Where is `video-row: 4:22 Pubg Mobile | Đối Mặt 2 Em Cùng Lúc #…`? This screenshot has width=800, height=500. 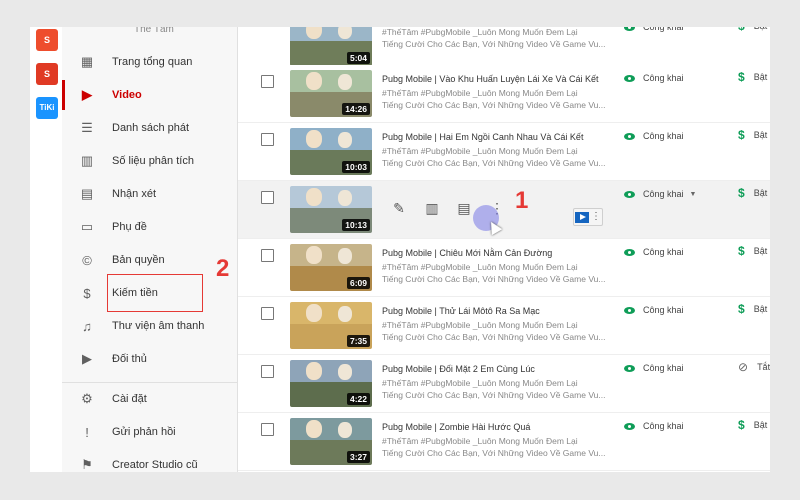 video-row: 4:22 Pubg Mobile | Đối Mặt 2 Em Cùng Lúc #… is located at coordinates (504, 384).